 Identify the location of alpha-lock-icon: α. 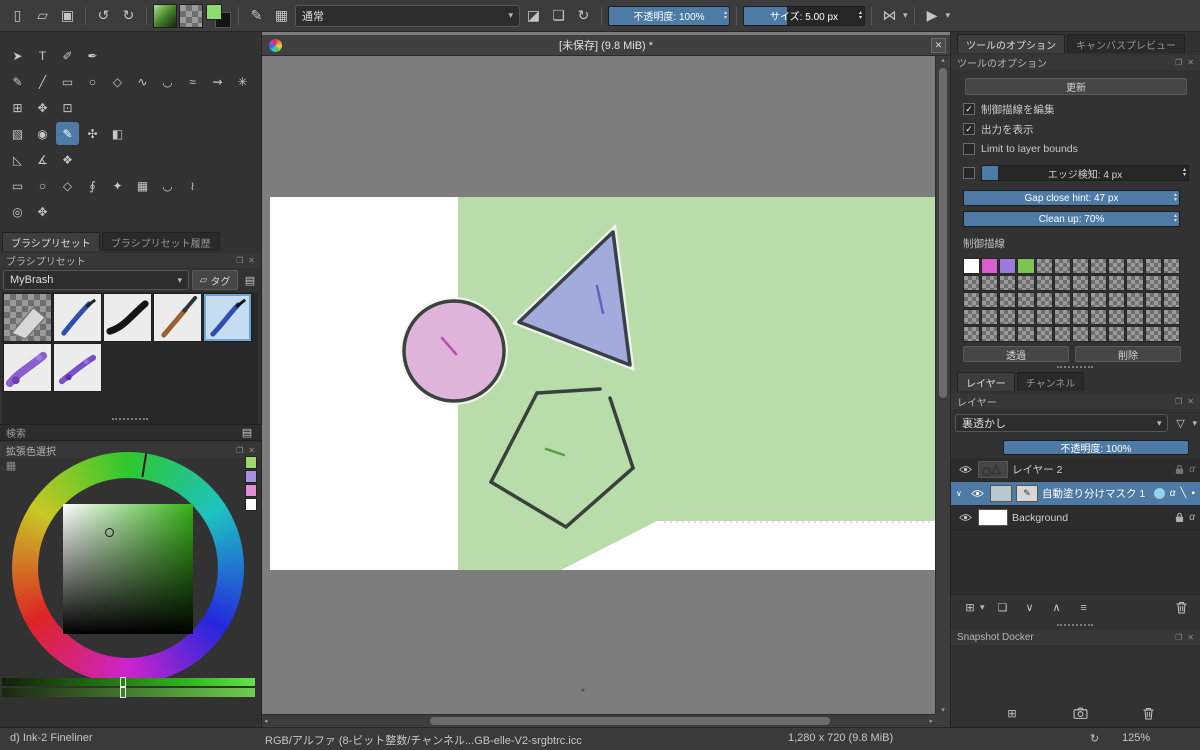
(1192, 469).